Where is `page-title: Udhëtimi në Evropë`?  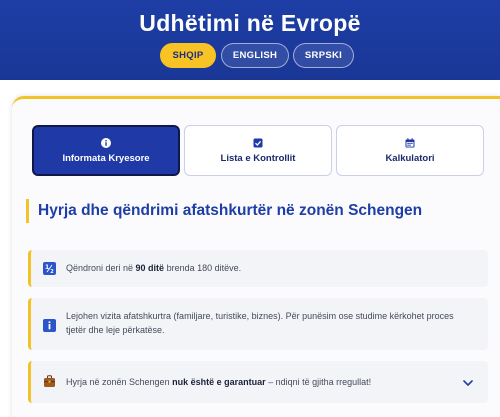 page-title: Udhëtimi në Evropë is located at coordinates (250, 23).